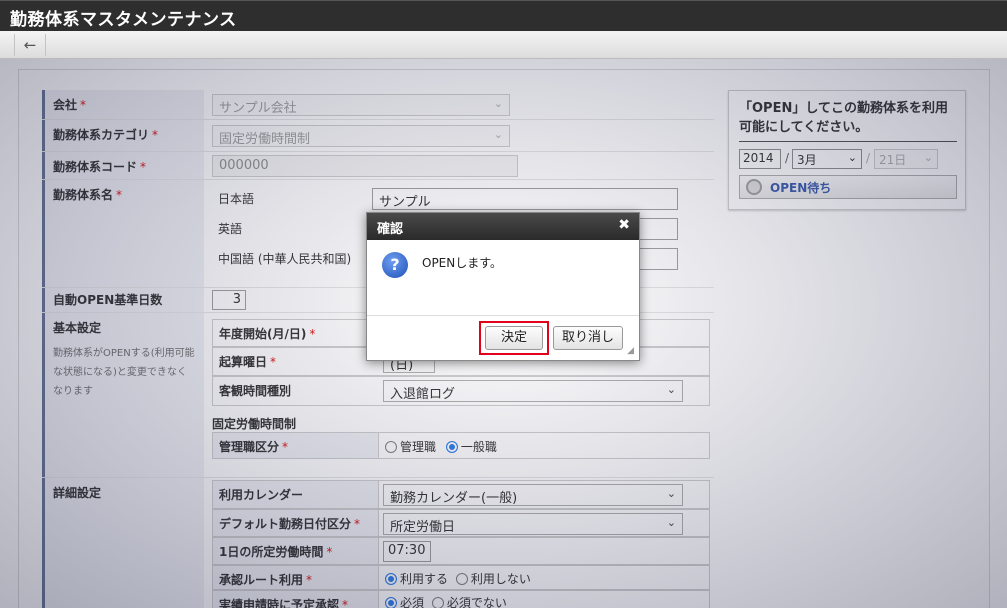 This screenshot has height=608, width=1007. Describe the element at coordinates (391, 579) in the screenshot. I see `radio-route-use` at that location.